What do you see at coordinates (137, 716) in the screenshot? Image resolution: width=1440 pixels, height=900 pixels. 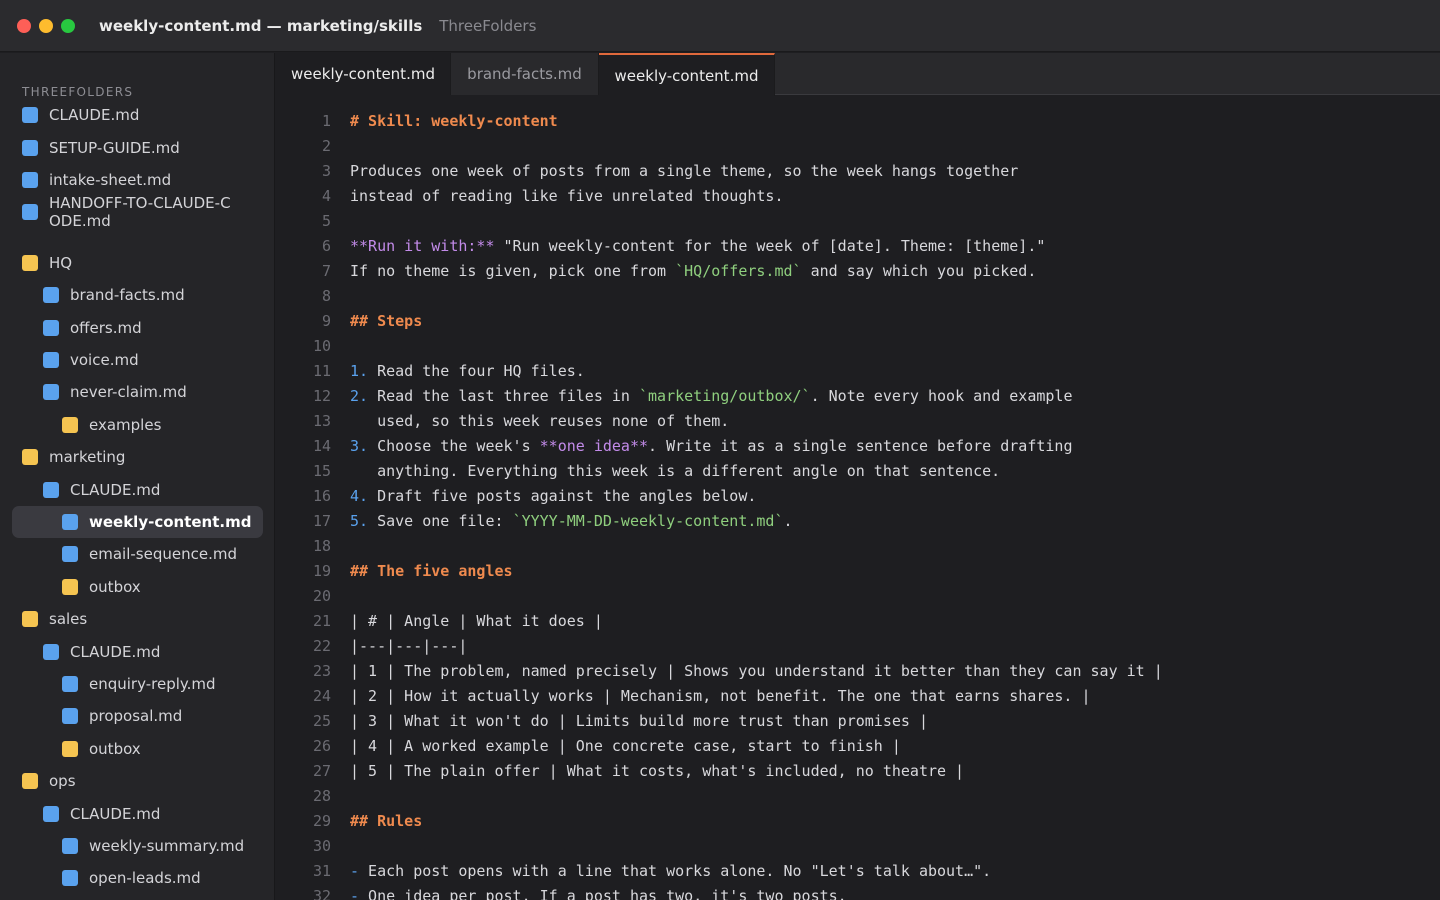 I see `file-item: proposal.md` at bounding box center [137, 716].